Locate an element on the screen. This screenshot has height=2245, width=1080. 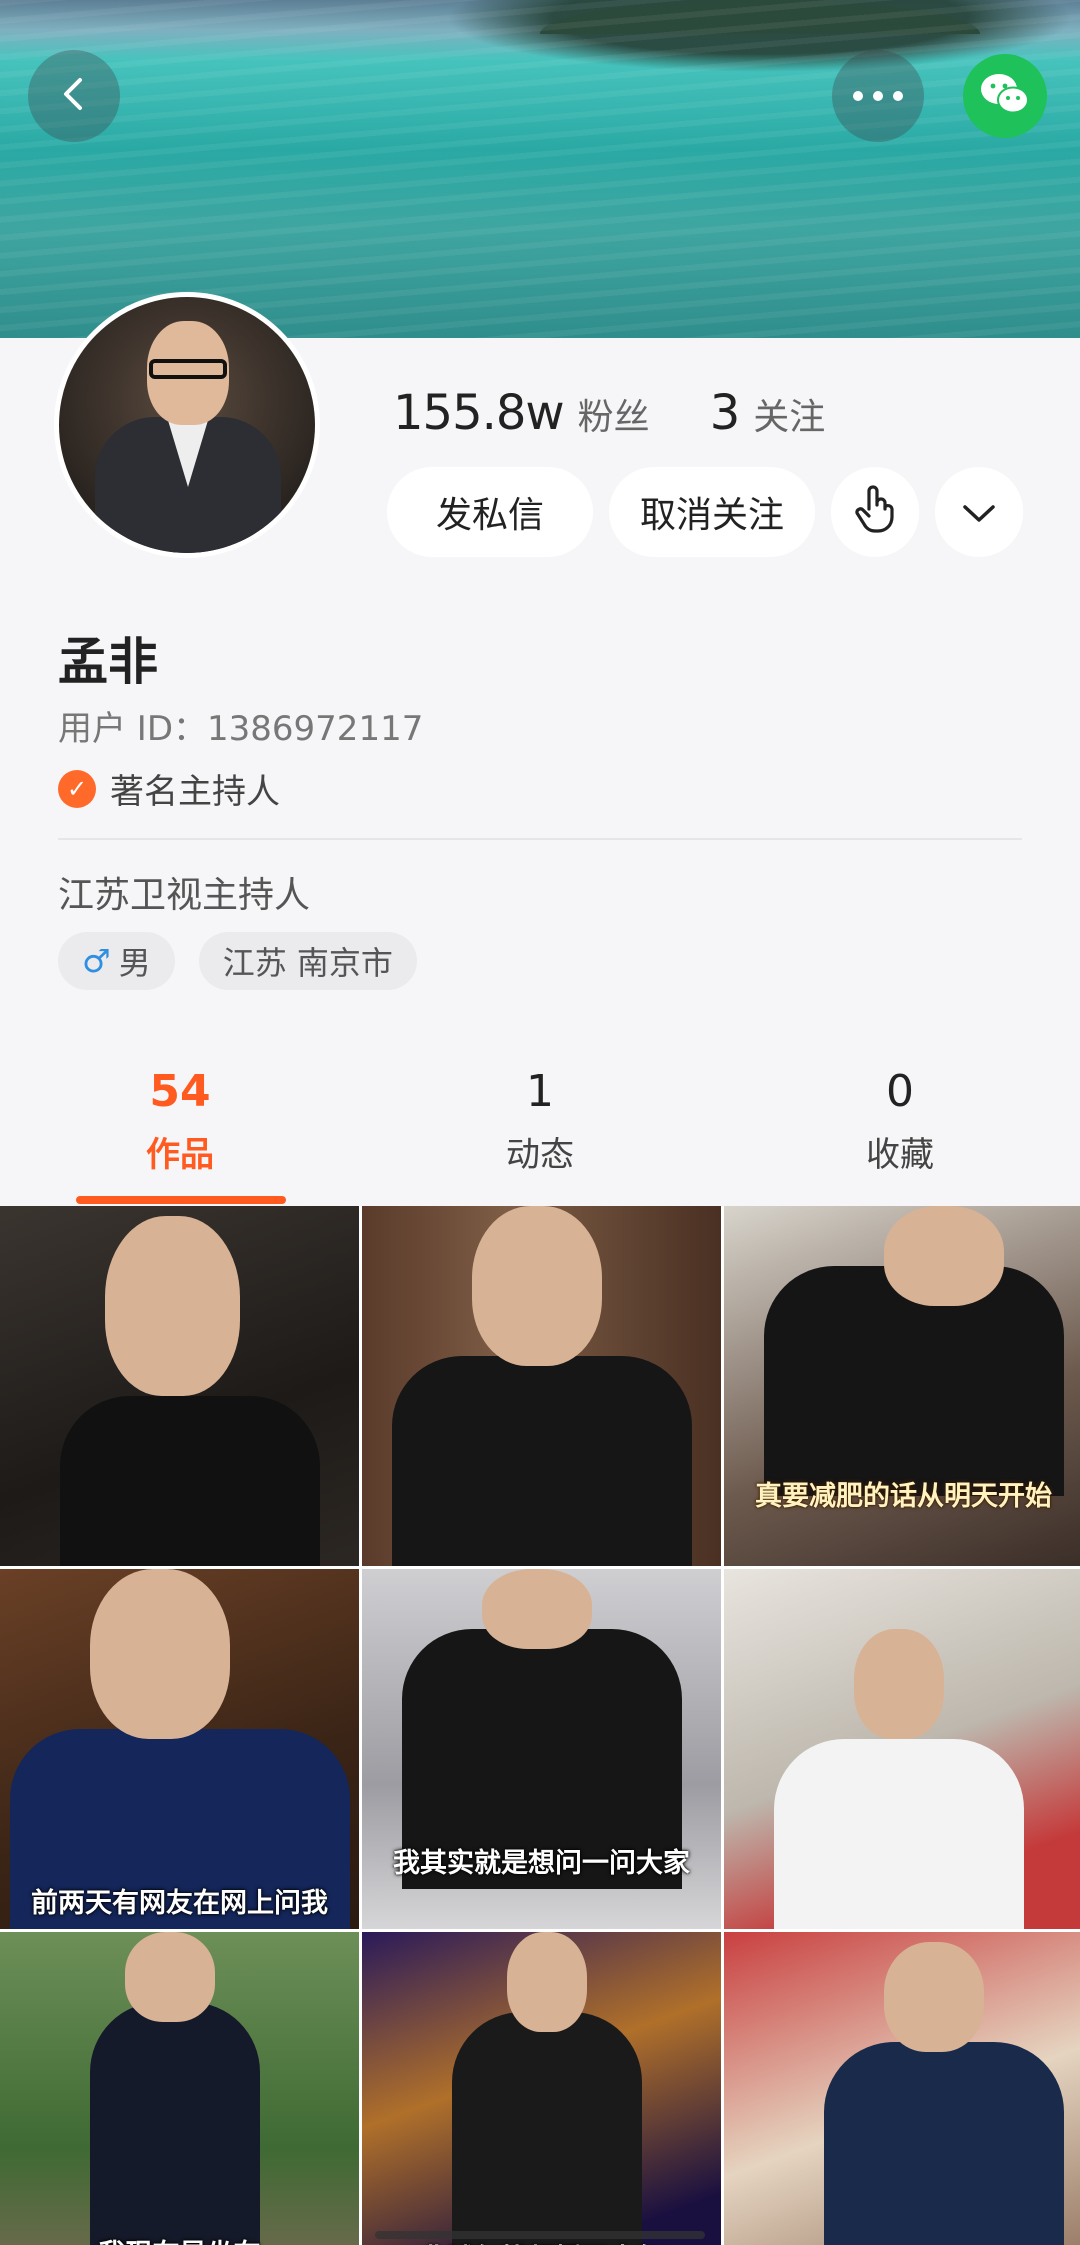
banner-island is located at coordinates (760, 17).